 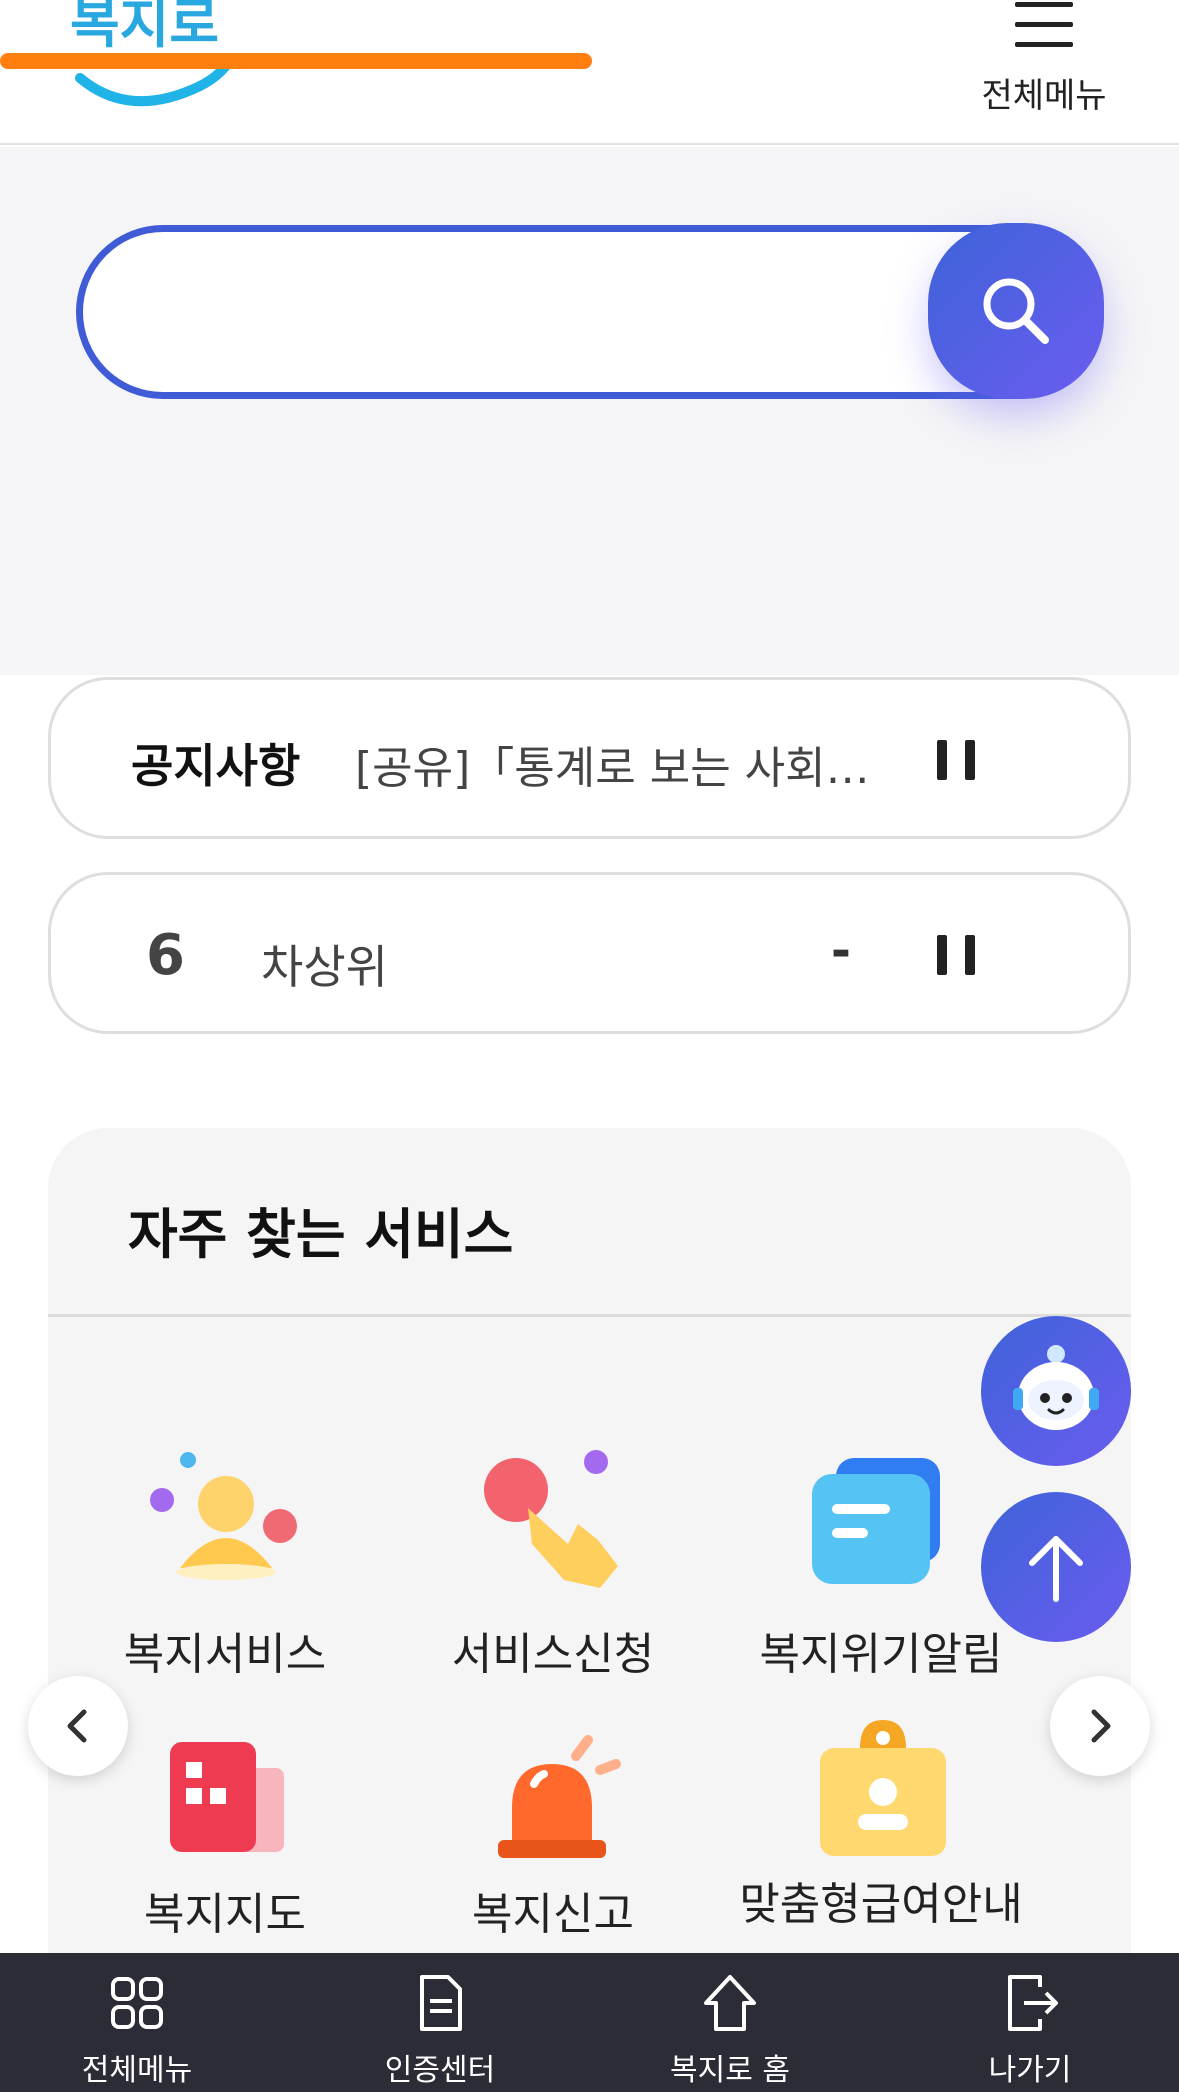 I want to click on keyword-pause-icon, so click(x=956, y=955).